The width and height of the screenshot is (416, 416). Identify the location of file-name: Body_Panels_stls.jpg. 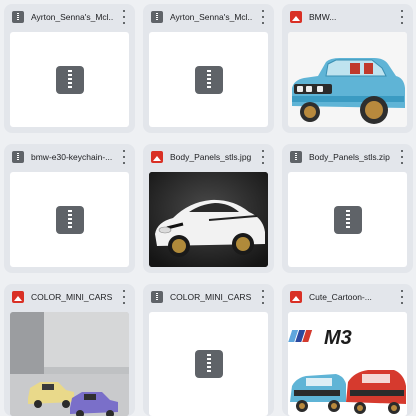
(211, 157).